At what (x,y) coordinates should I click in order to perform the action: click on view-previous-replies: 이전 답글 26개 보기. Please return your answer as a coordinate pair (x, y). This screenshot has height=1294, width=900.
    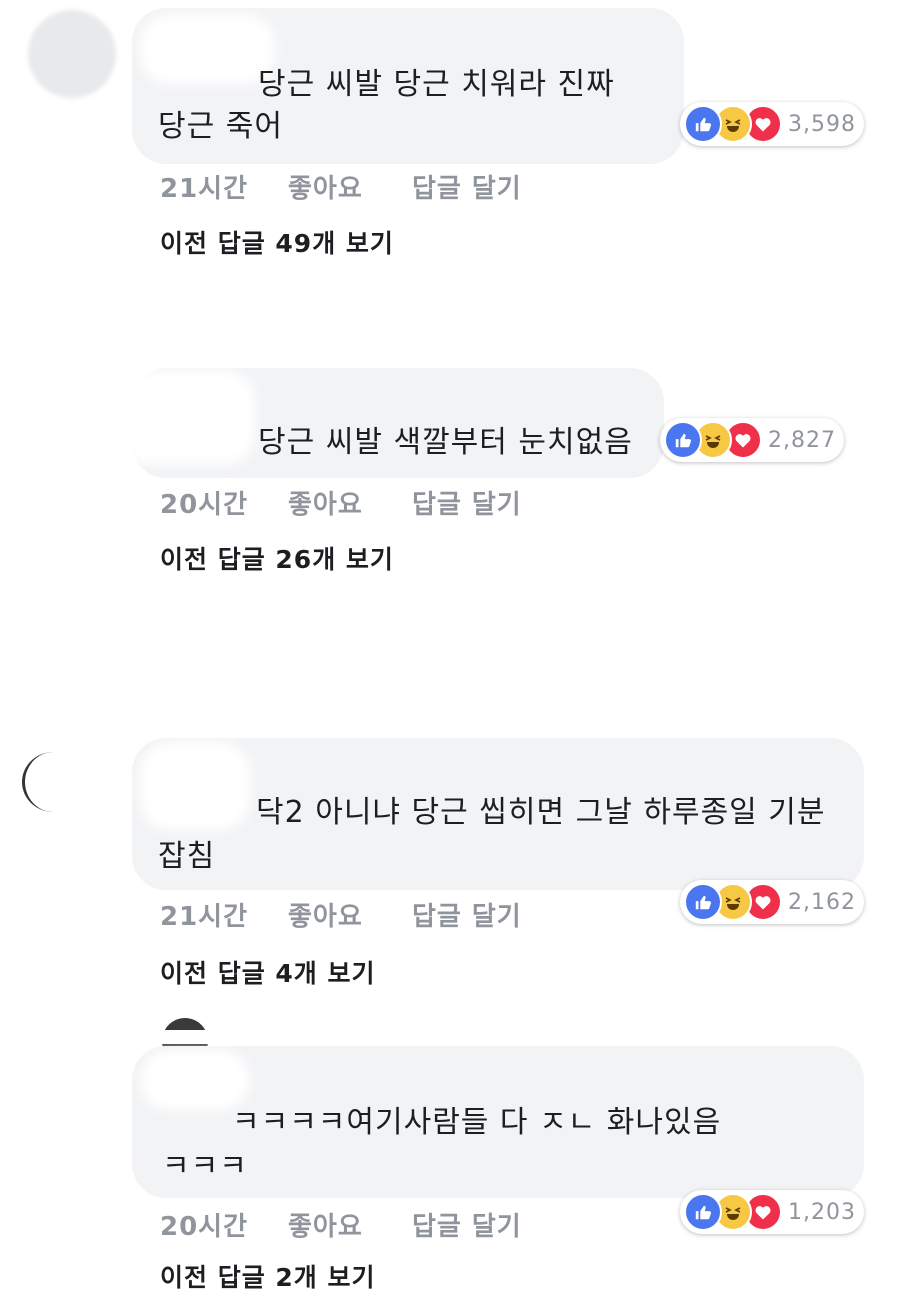
    Looking at the image, I should click on (277, 558).